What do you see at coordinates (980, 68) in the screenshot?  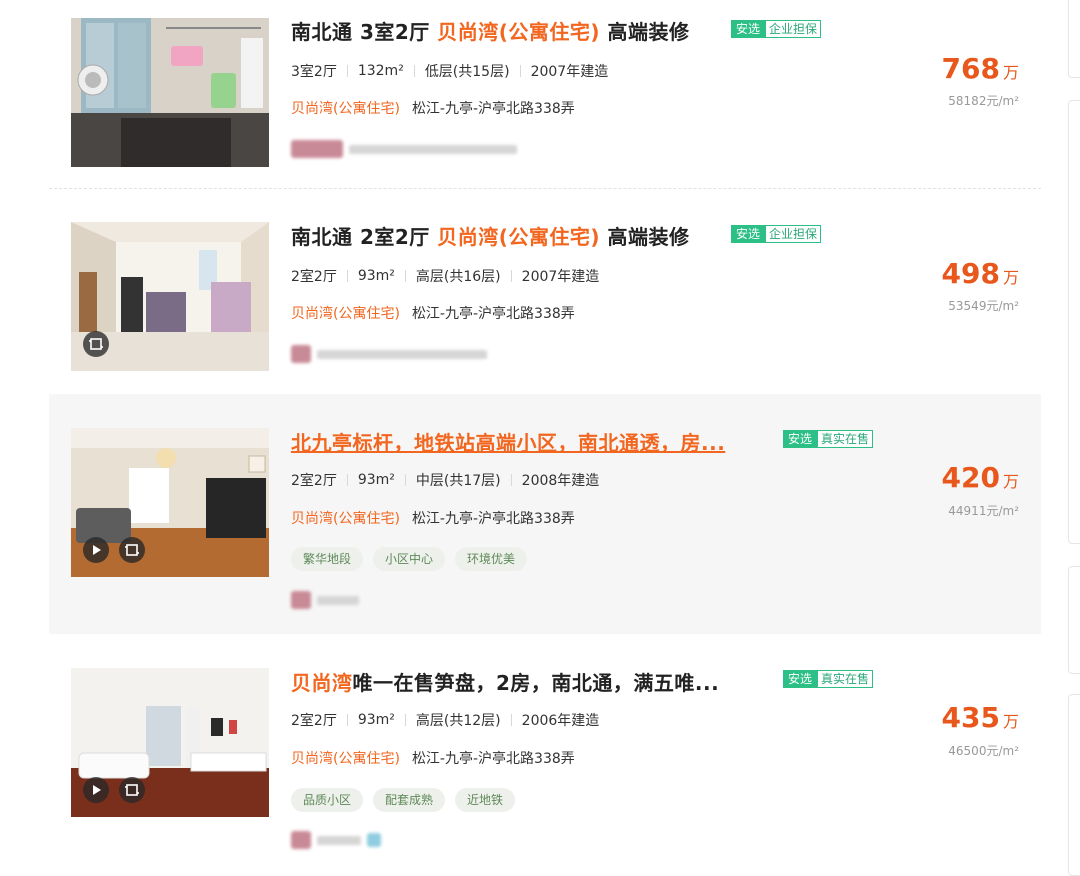 I see `total-price: 768 万` at bounding box center [980, 68].